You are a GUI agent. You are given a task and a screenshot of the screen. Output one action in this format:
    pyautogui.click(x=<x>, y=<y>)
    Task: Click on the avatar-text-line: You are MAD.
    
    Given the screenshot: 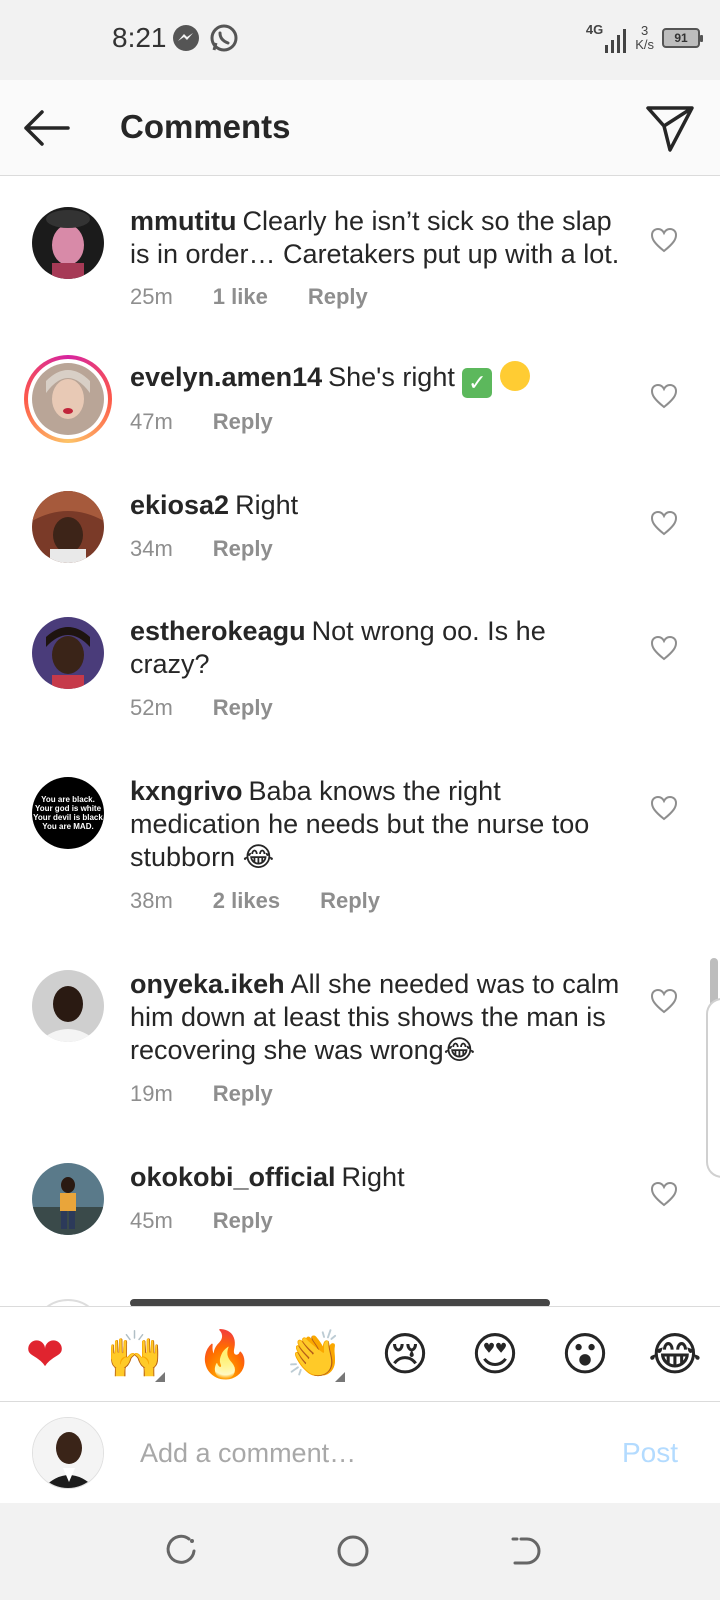 What is the action you would take?
    pyautogui.click(x=68, y=826)
    